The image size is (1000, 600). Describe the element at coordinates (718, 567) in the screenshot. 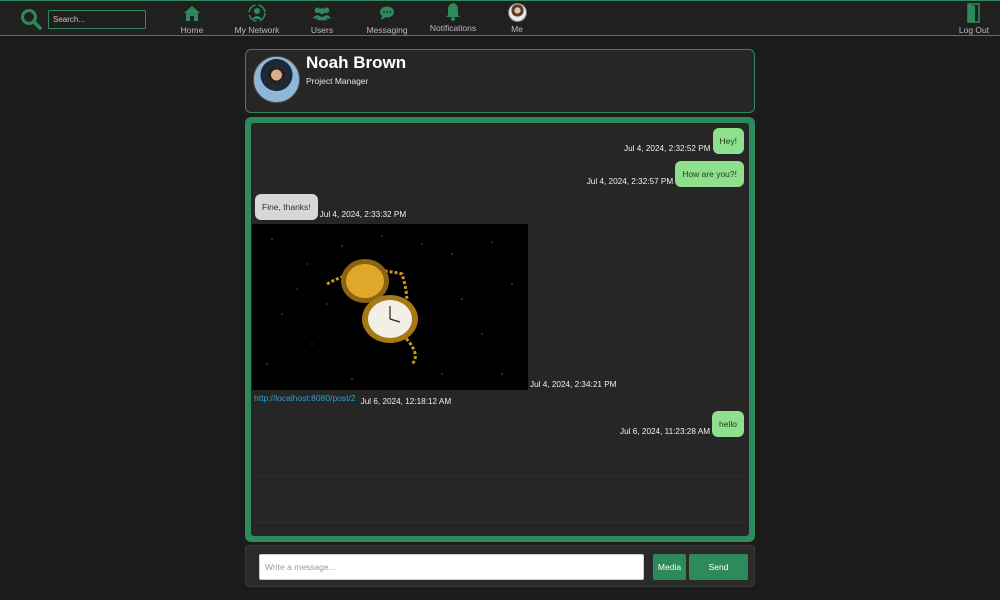

I see `send-button: Send` at that location.